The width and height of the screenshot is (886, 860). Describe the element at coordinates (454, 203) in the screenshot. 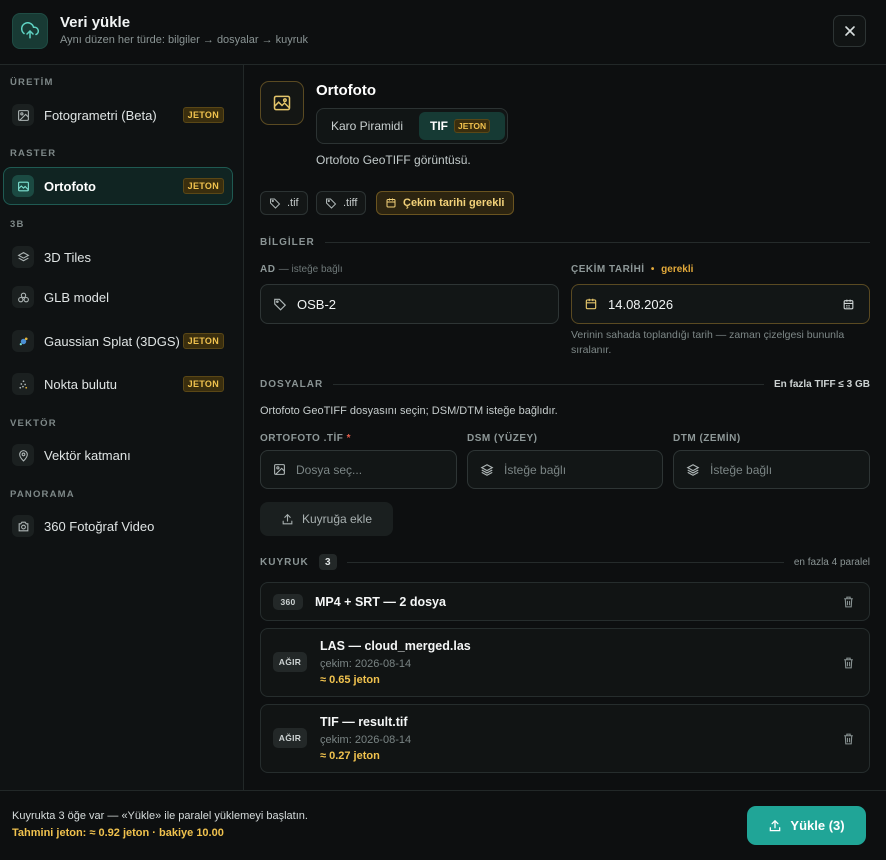

I see `chip-label: Çekim tarihi gerekli` at that location.